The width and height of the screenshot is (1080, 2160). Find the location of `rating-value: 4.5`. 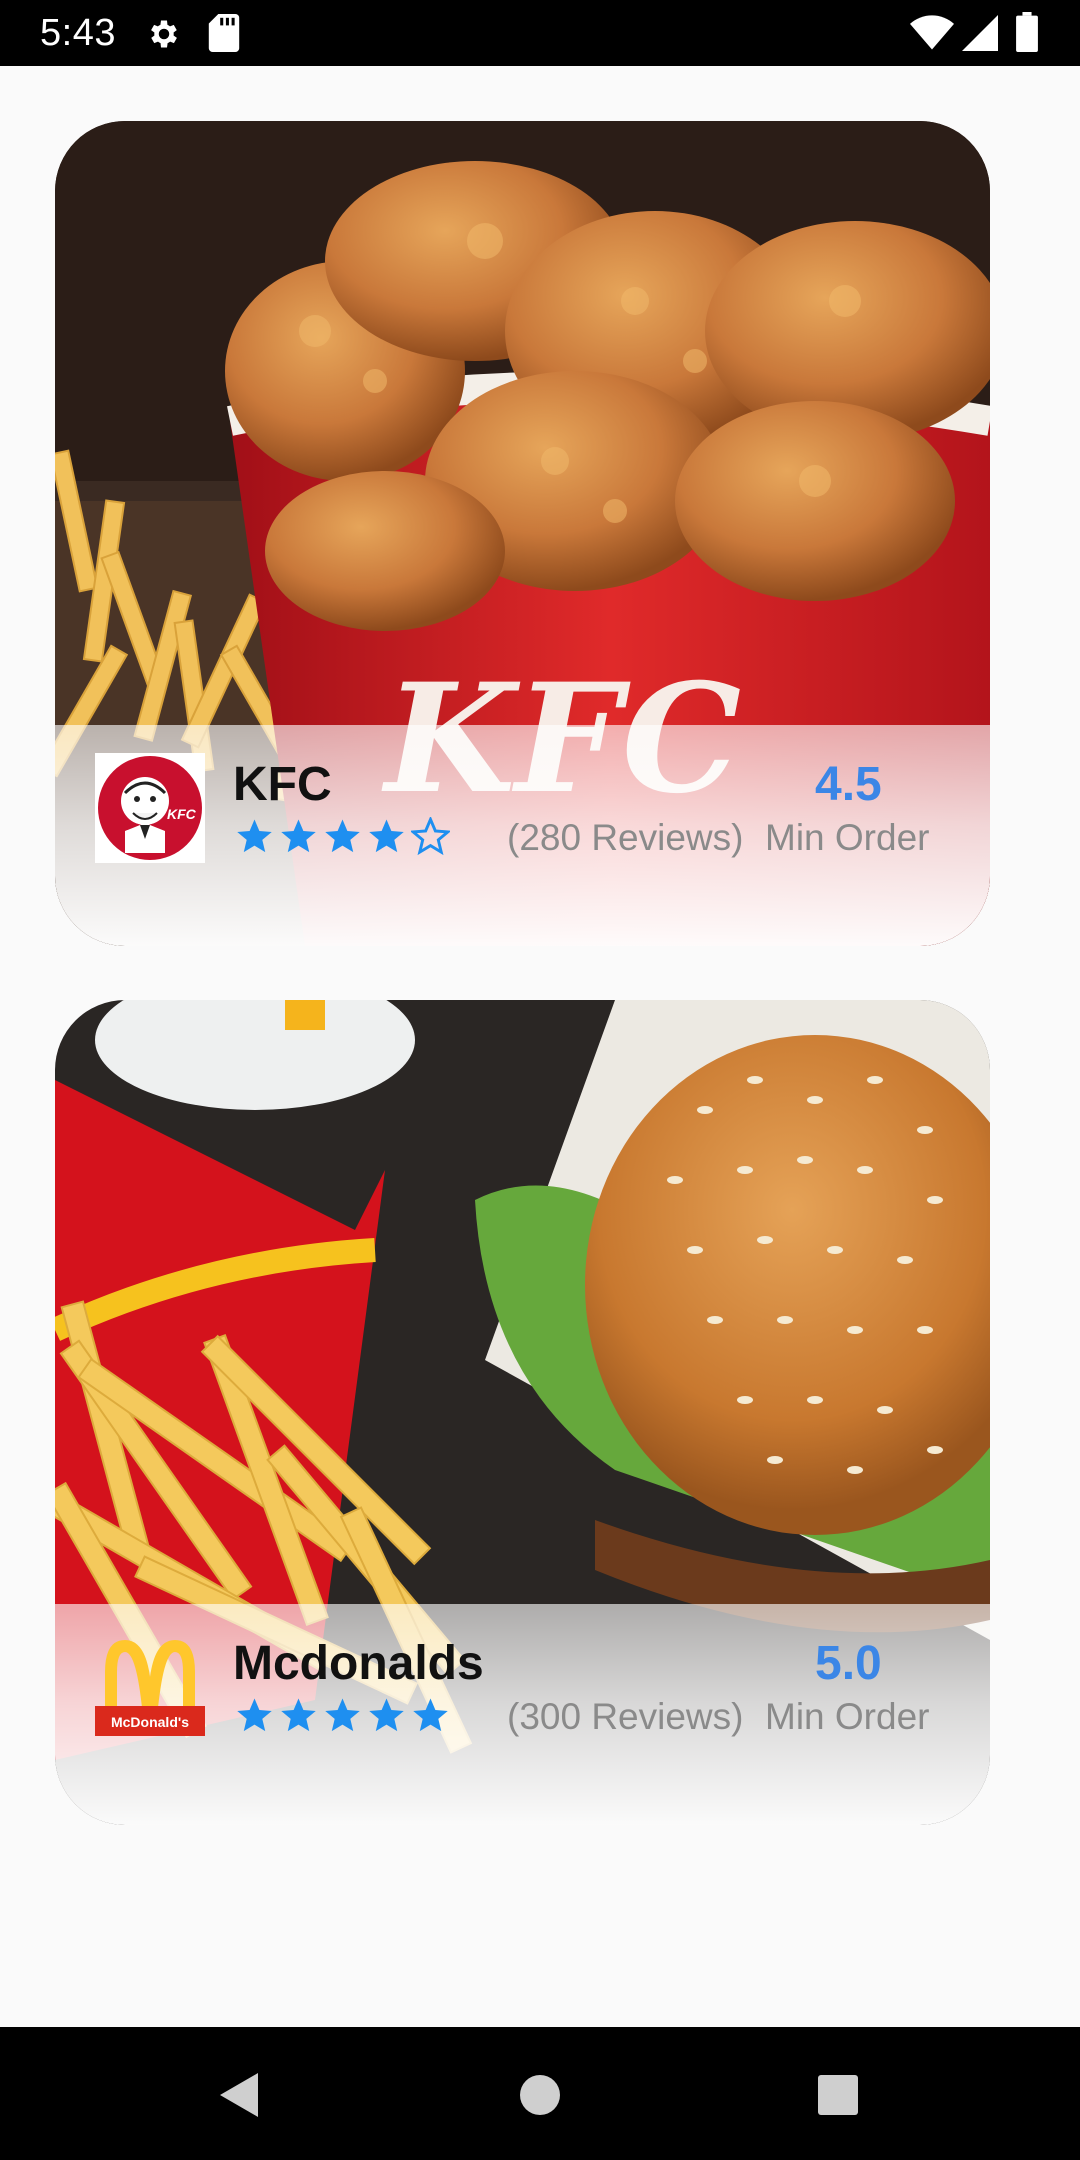

rating-value: 4.5 is located at coordinates (848, 784).